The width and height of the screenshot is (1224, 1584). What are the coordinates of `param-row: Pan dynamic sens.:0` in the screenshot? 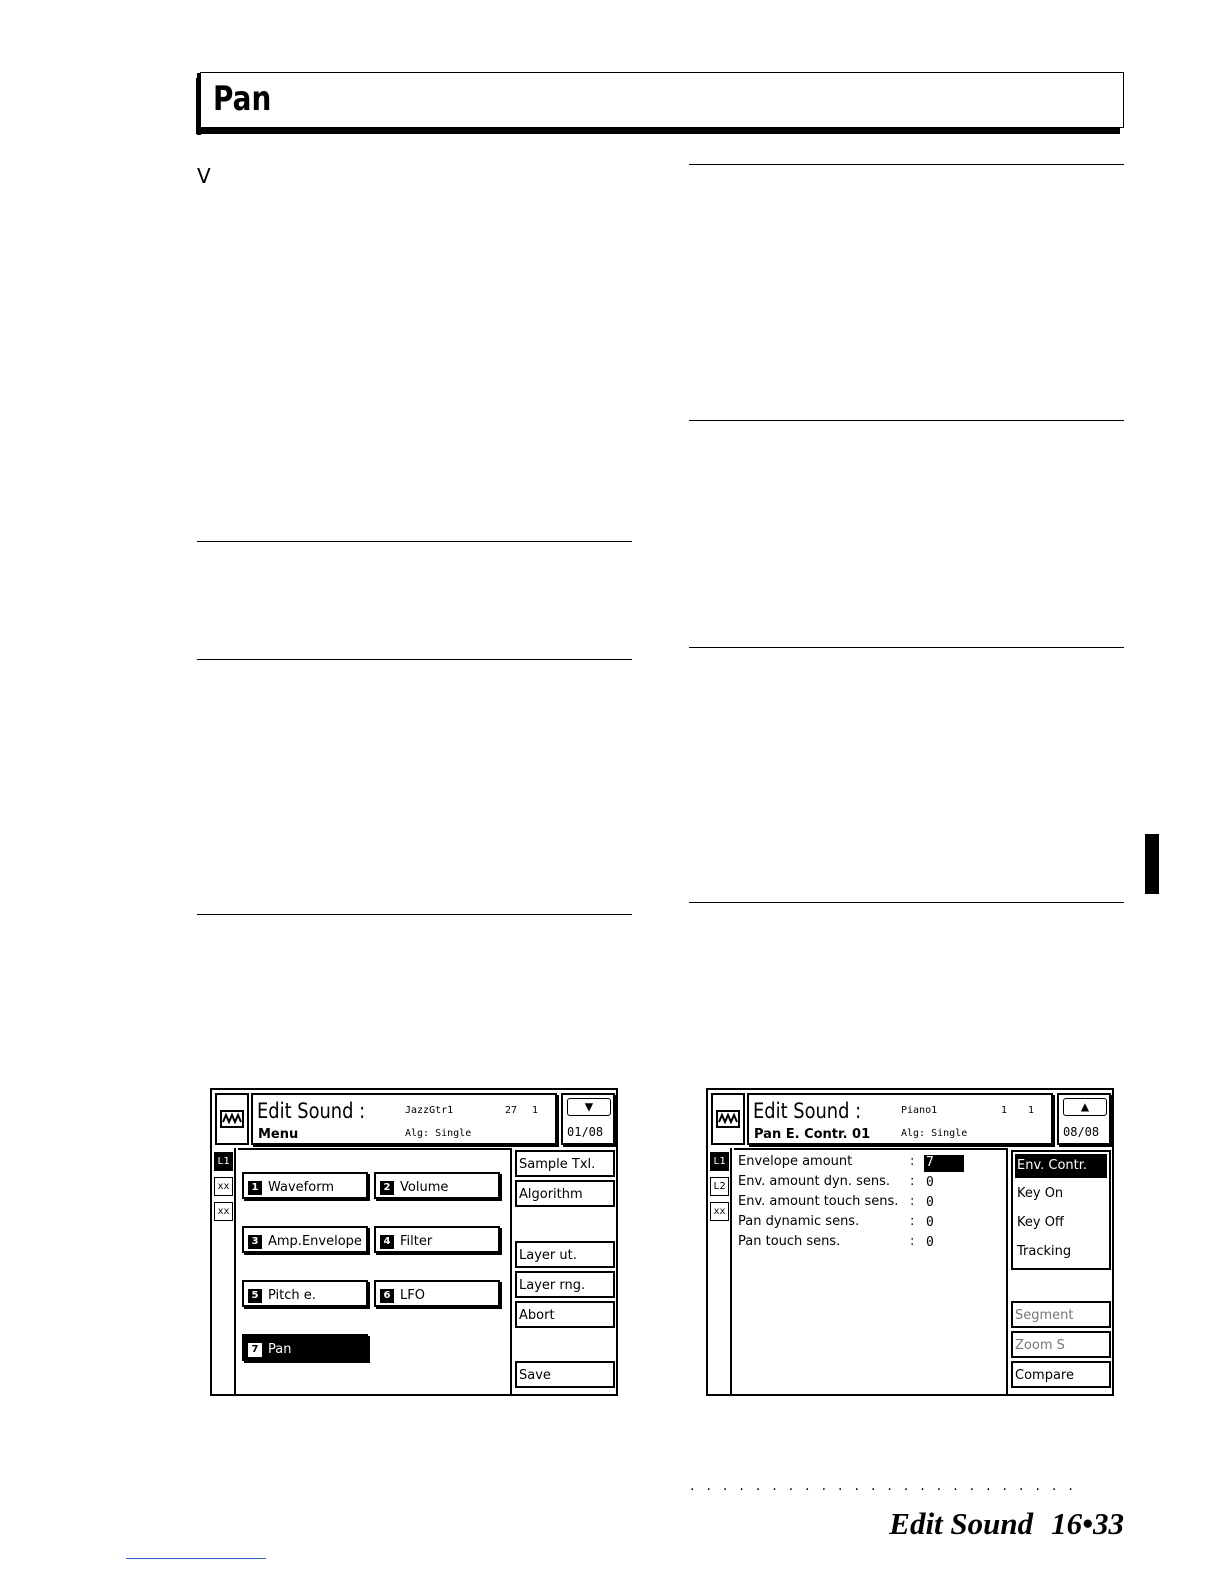 It's located at (871, 1224).